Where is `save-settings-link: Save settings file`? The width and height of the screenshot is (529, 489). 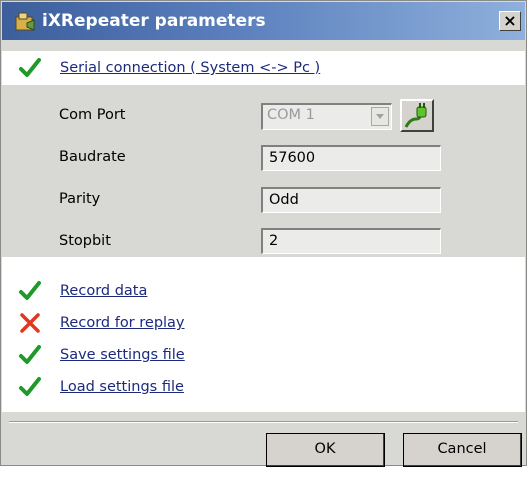
save-settings-link: Save settings file is located at coordinates (122, 355).